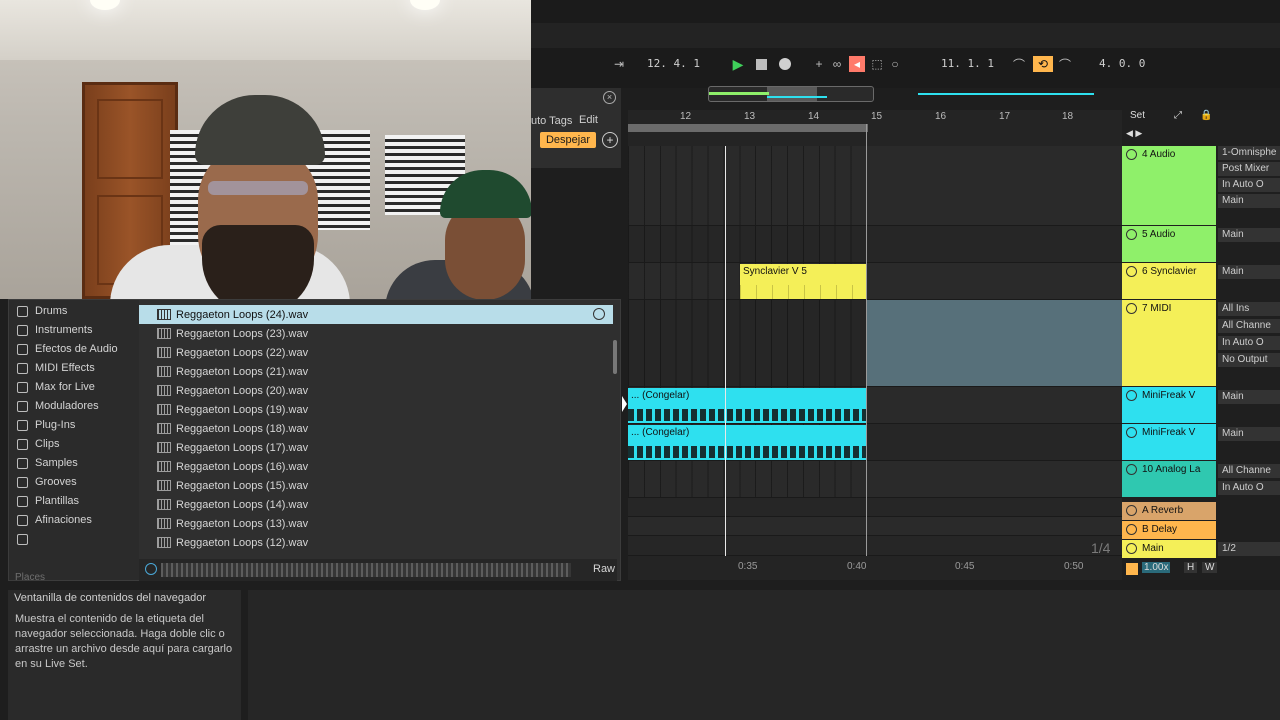  What do you see at coordinates (46, 425) in the screenshot?
I see `place-plugins: Plug-Ins` at bounding box center [46, 425].